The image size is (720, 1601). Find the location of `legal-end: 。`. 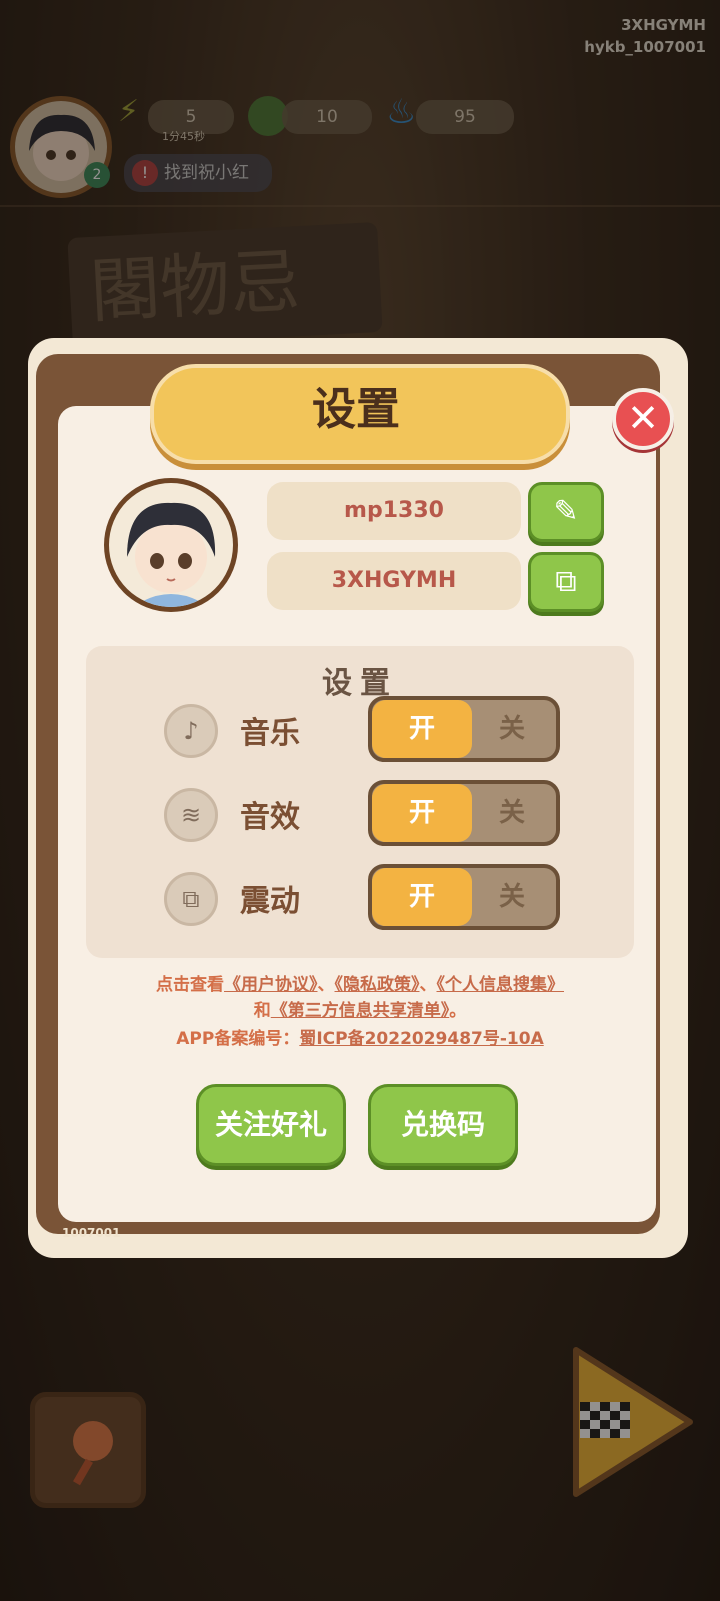

legal-end: 。 is located at coordinates (458, 1011).